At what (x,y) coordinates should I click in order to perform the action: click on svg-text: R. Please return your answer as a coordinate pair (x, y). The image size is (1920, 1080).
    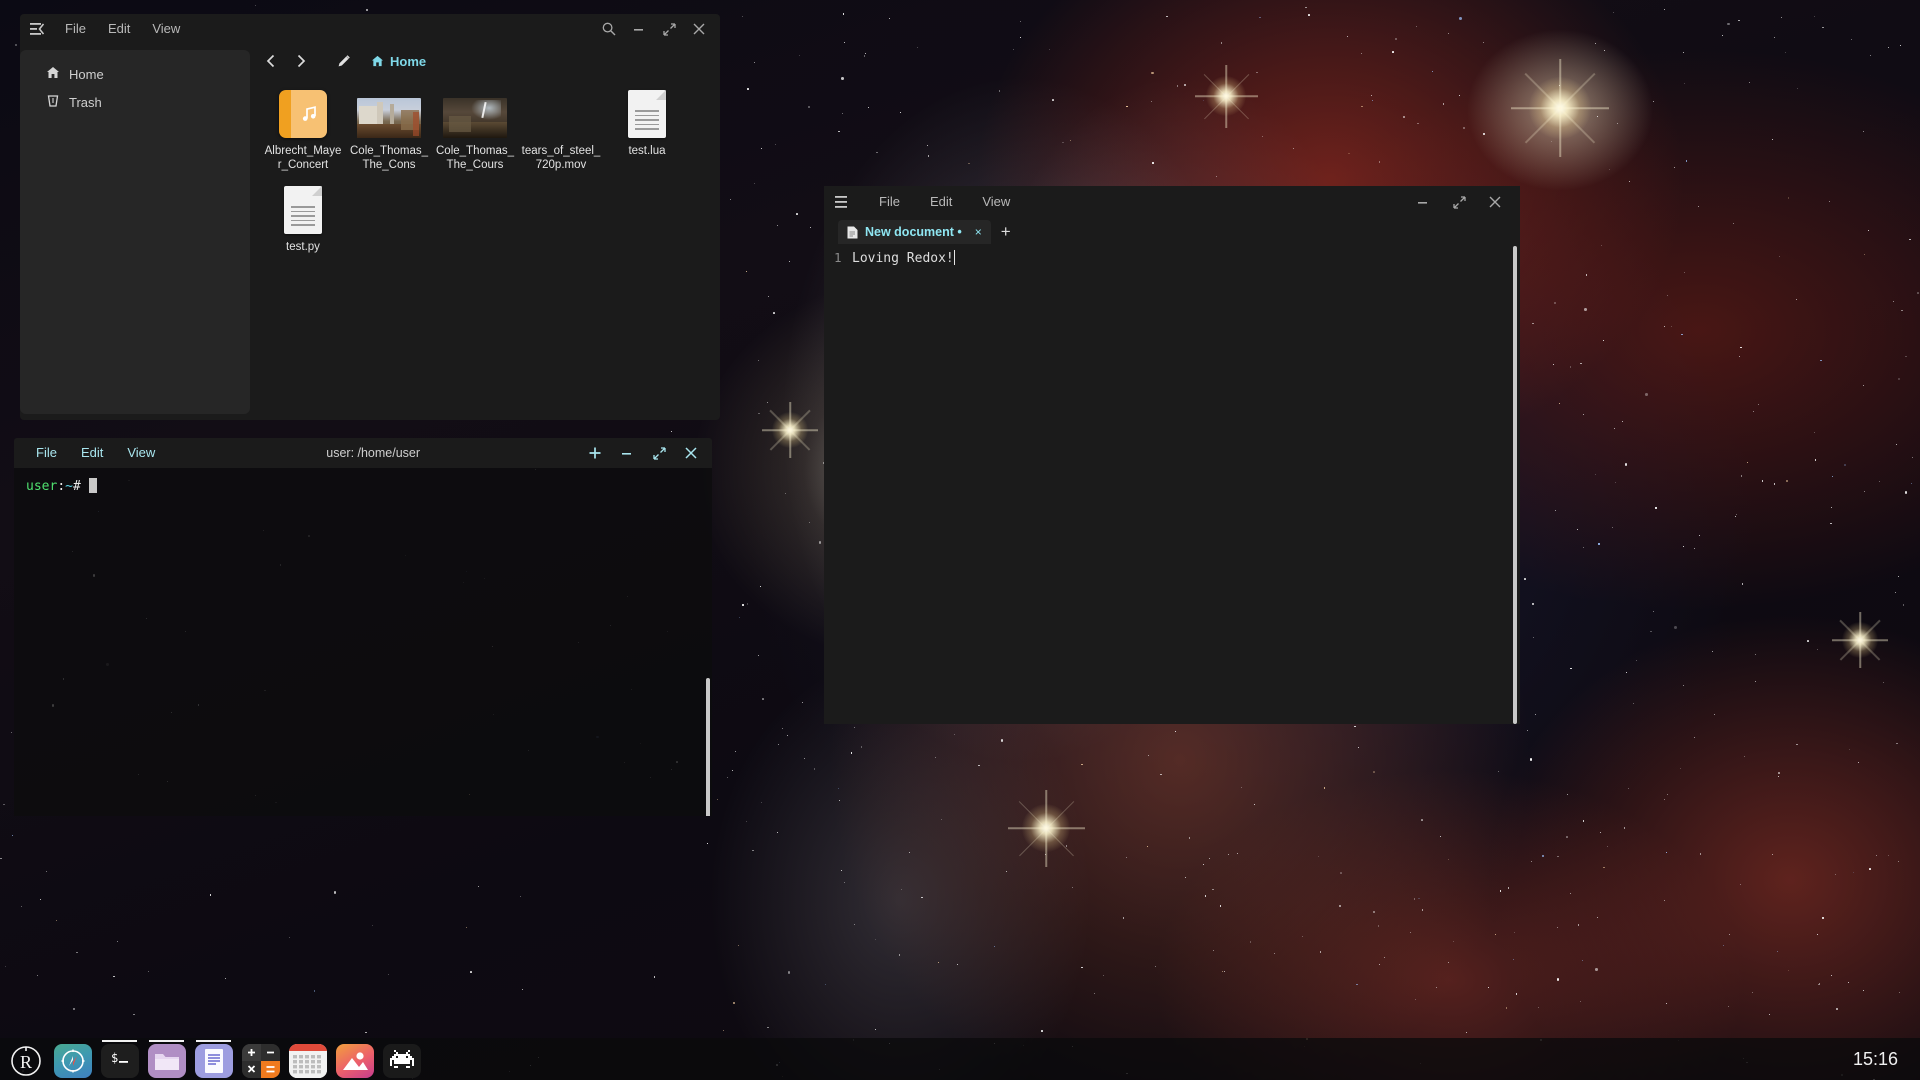
    Looking at the image, I should click on (25, 1062).